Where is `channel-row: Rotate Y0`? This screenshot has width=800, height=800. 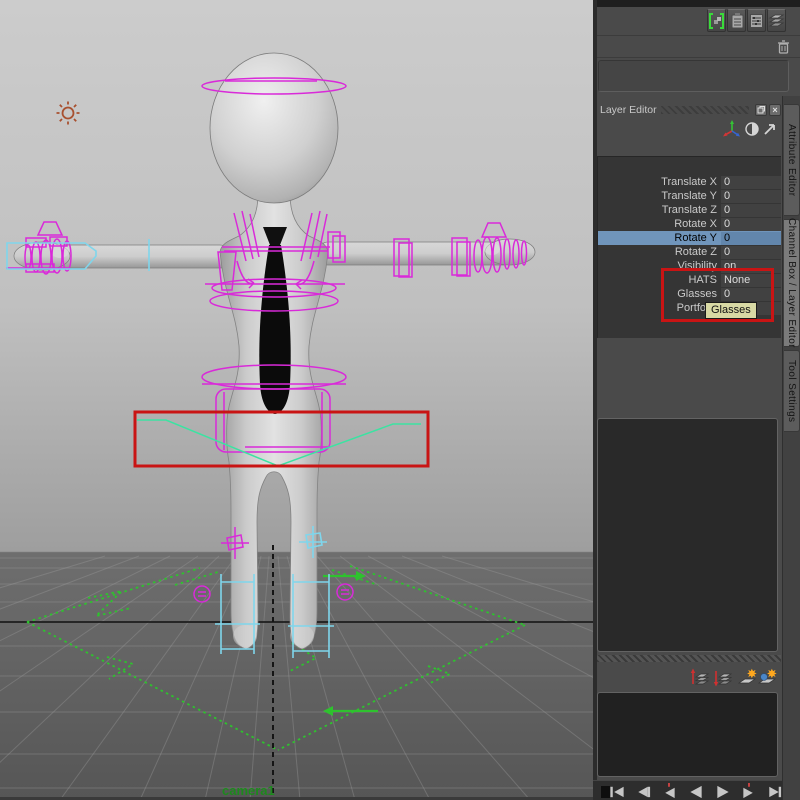
channel-row: Rotate Y0 is located at coordinates (689, 238).